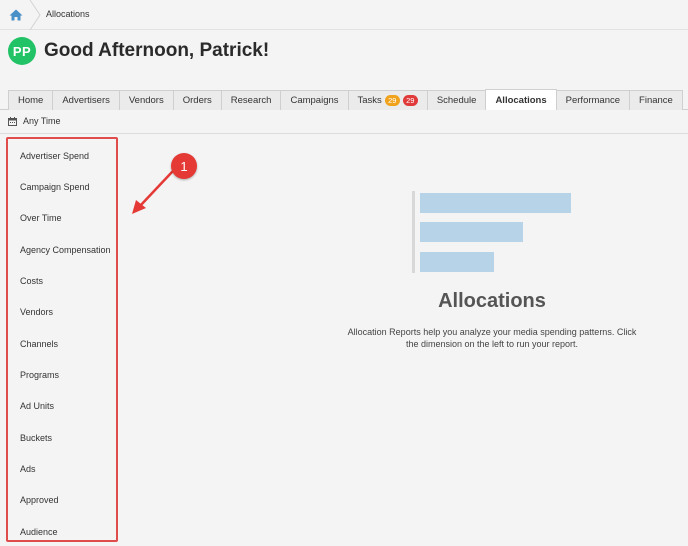 The width and height of the screenshot is (688, 546). Describe the element at coordinates (65, 250) in the screenshot. I see `sidebar-item-agency-compensation: Agency Compensation` at that location.